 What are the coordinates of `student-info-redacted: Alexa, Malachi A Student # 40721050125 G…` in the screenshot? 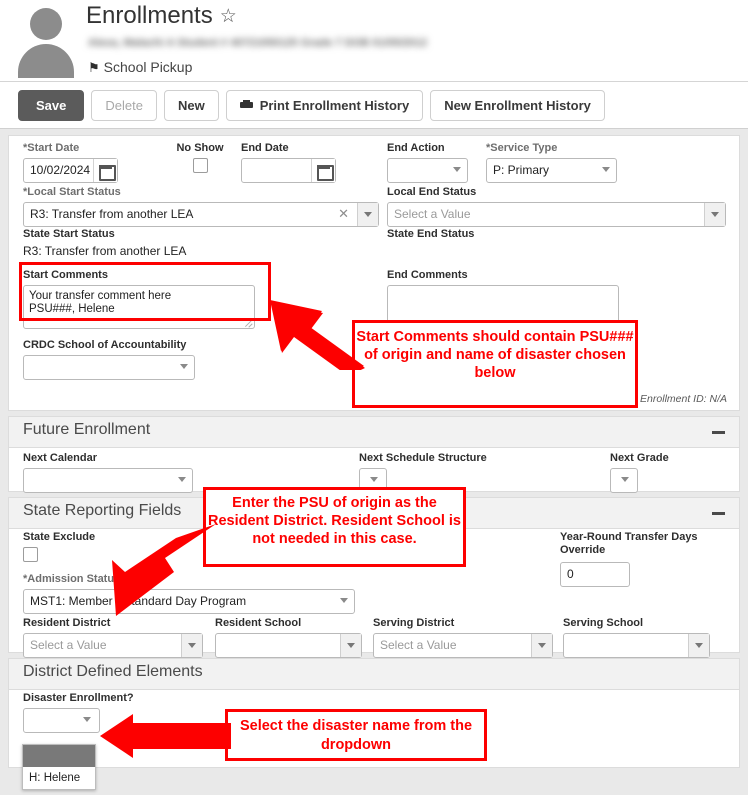 It's located at (258, 43).